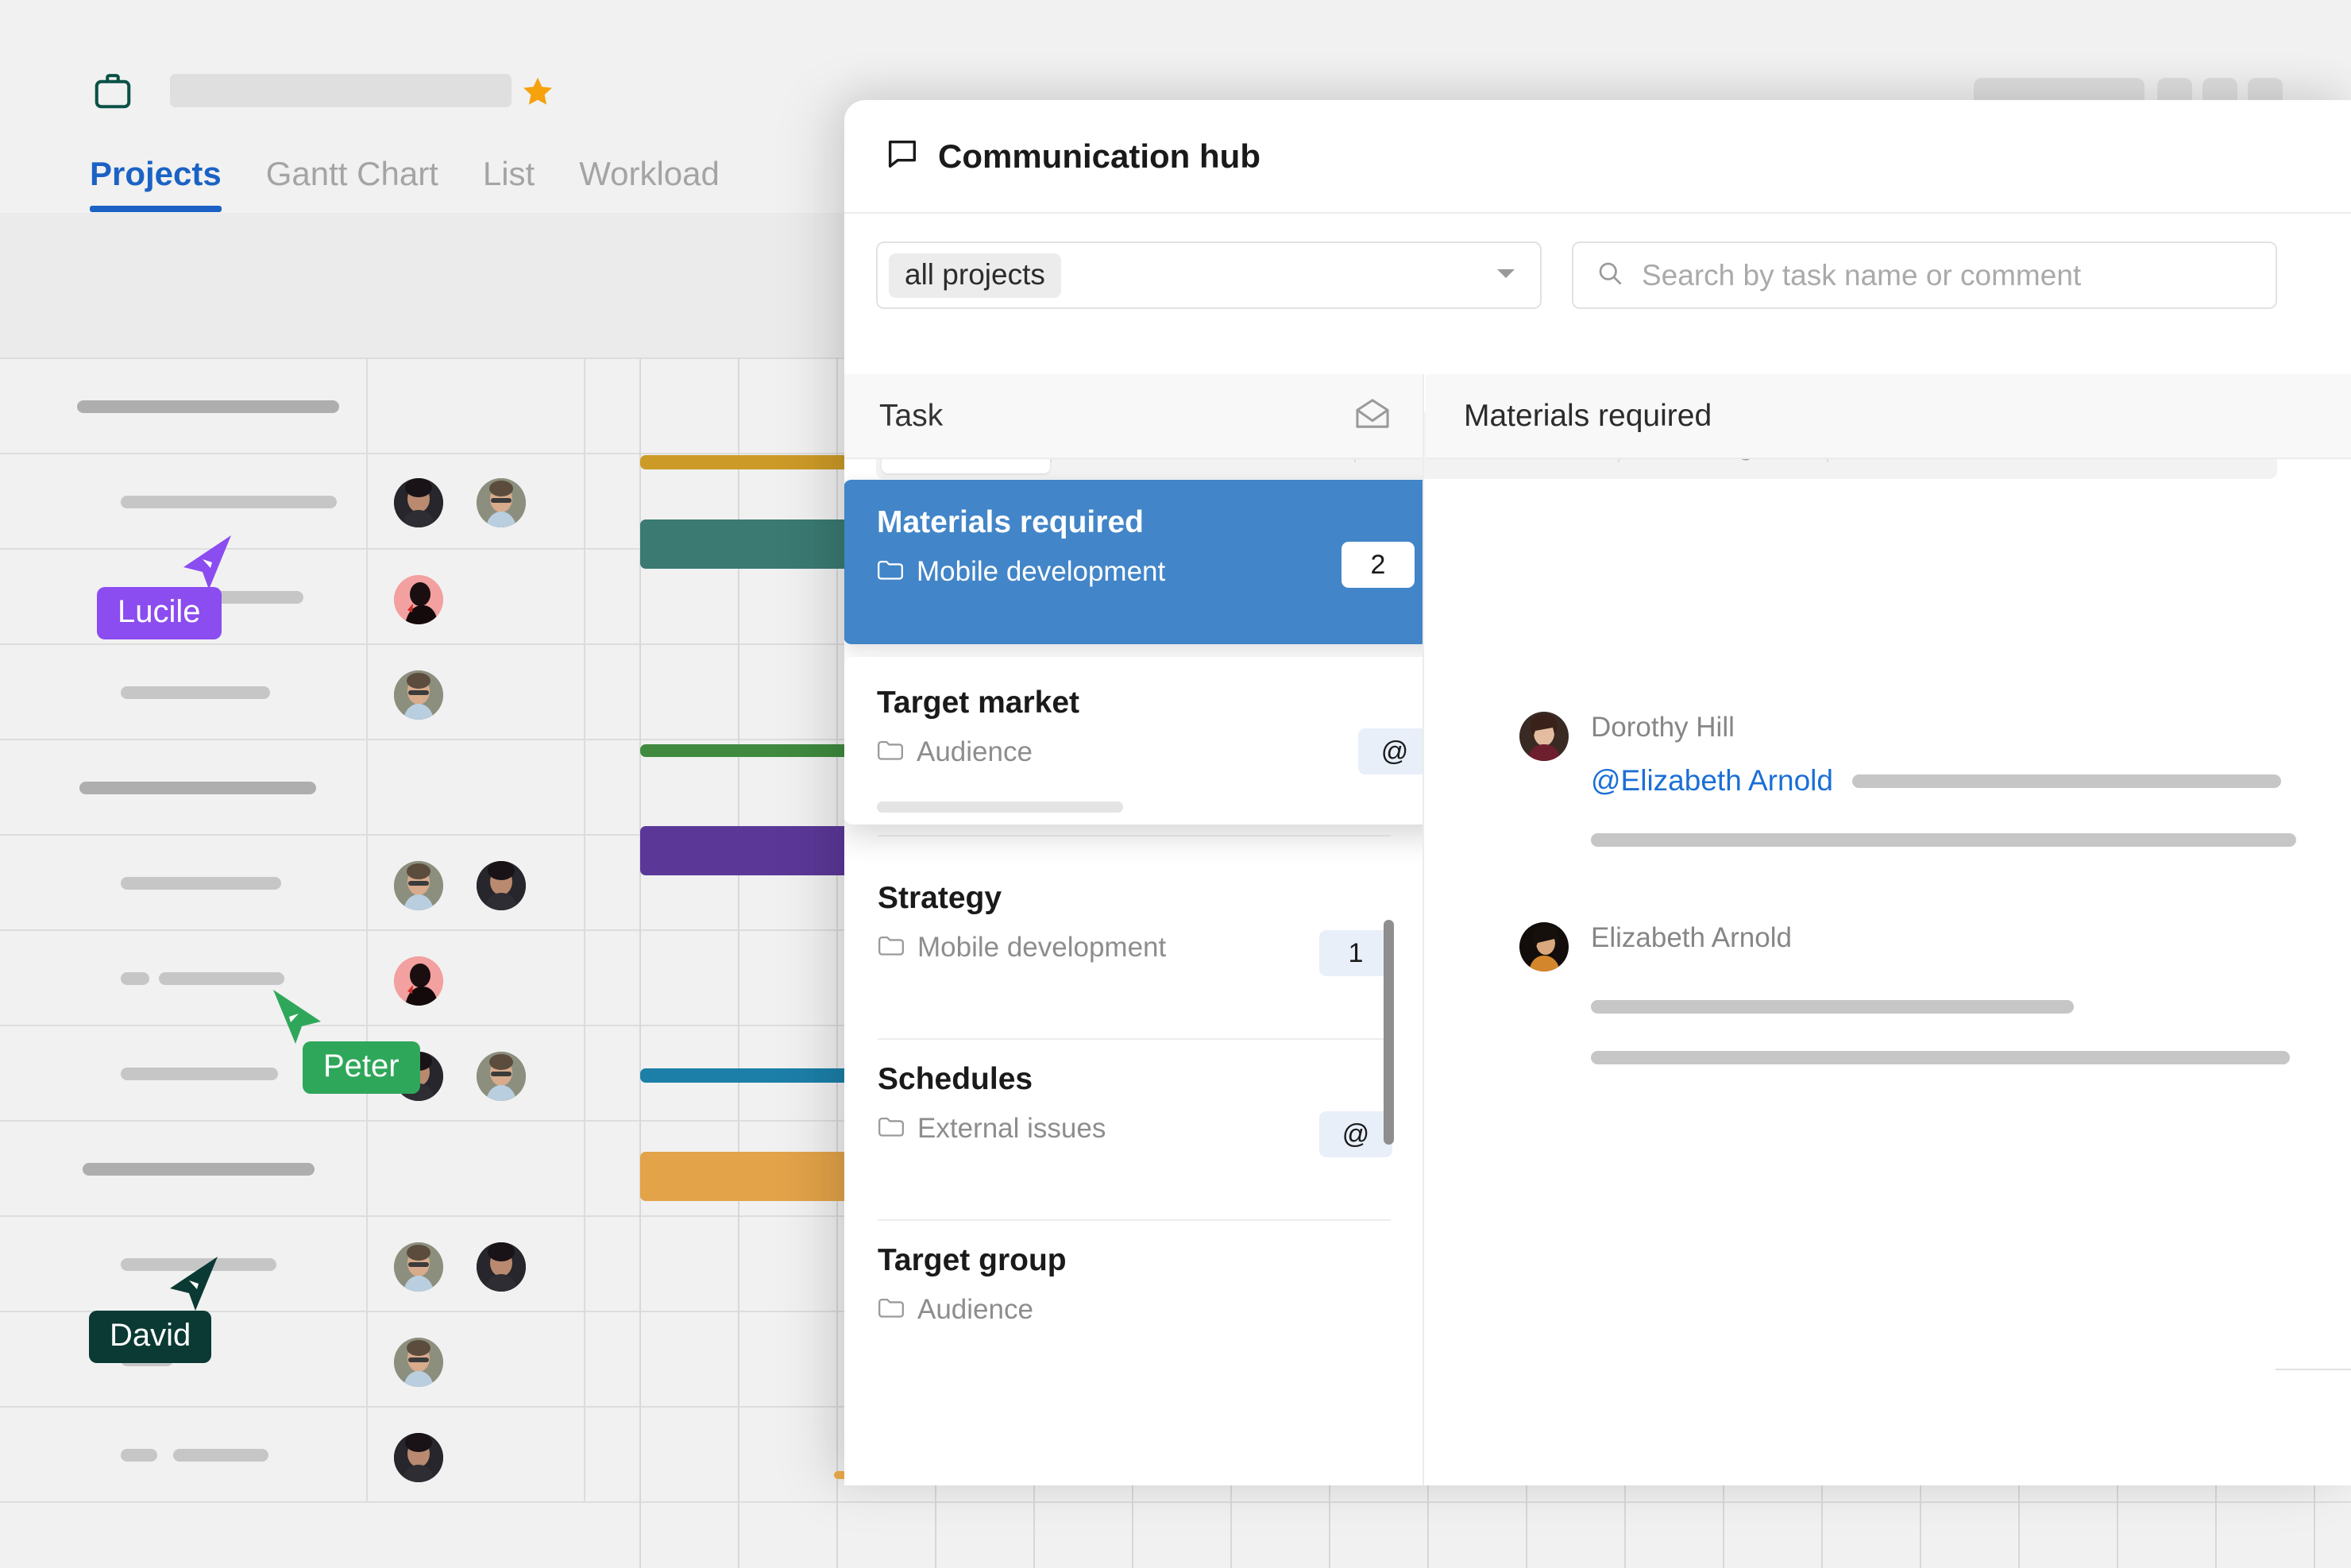  I want to click on task-project: External issues, so click(1134, 1129).